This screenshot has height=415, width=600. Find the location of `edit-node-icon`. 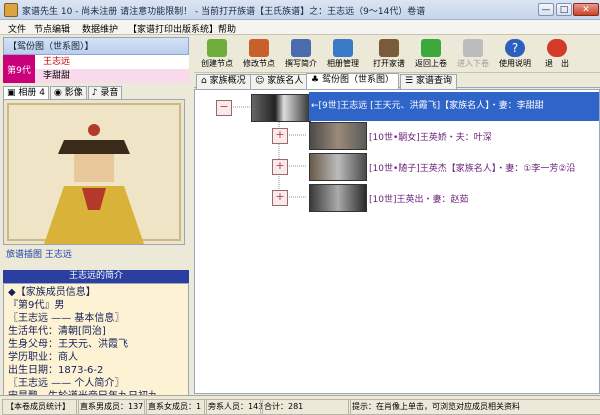

edit-node-icon is located at coordinates (259, 48).